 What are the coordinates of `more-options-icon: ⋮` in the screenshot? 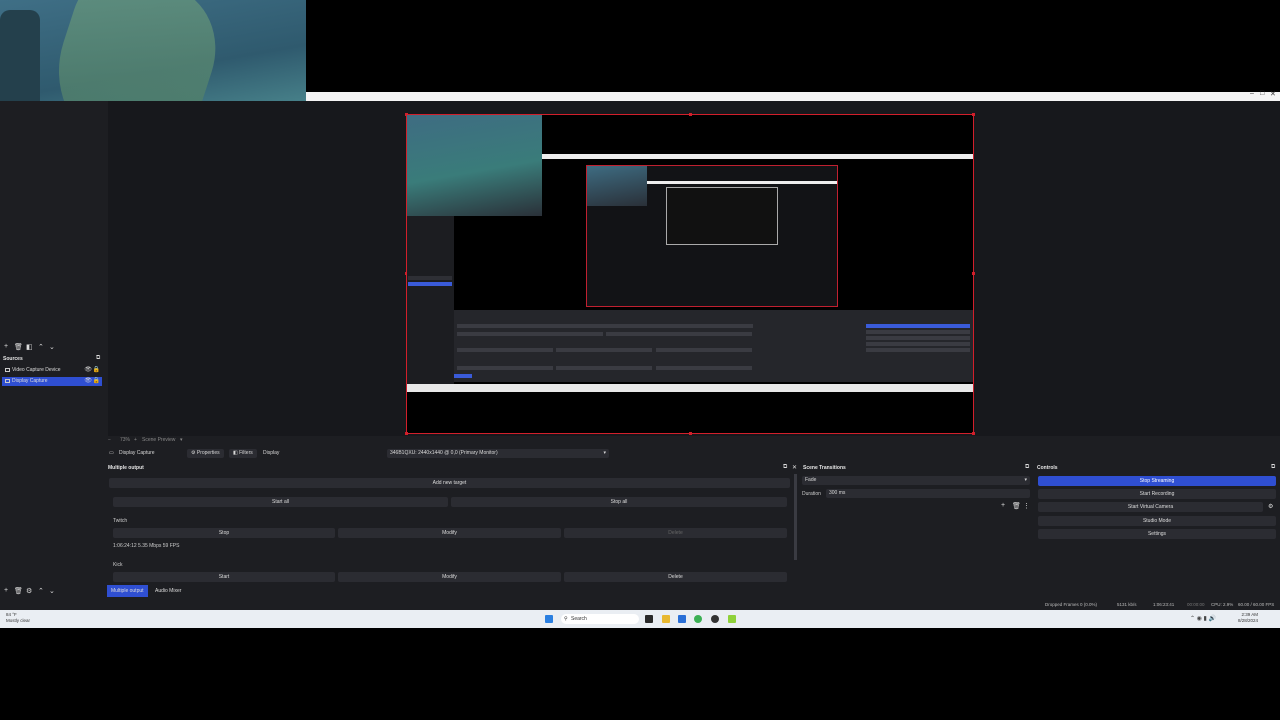 It's located at (1026, 506).